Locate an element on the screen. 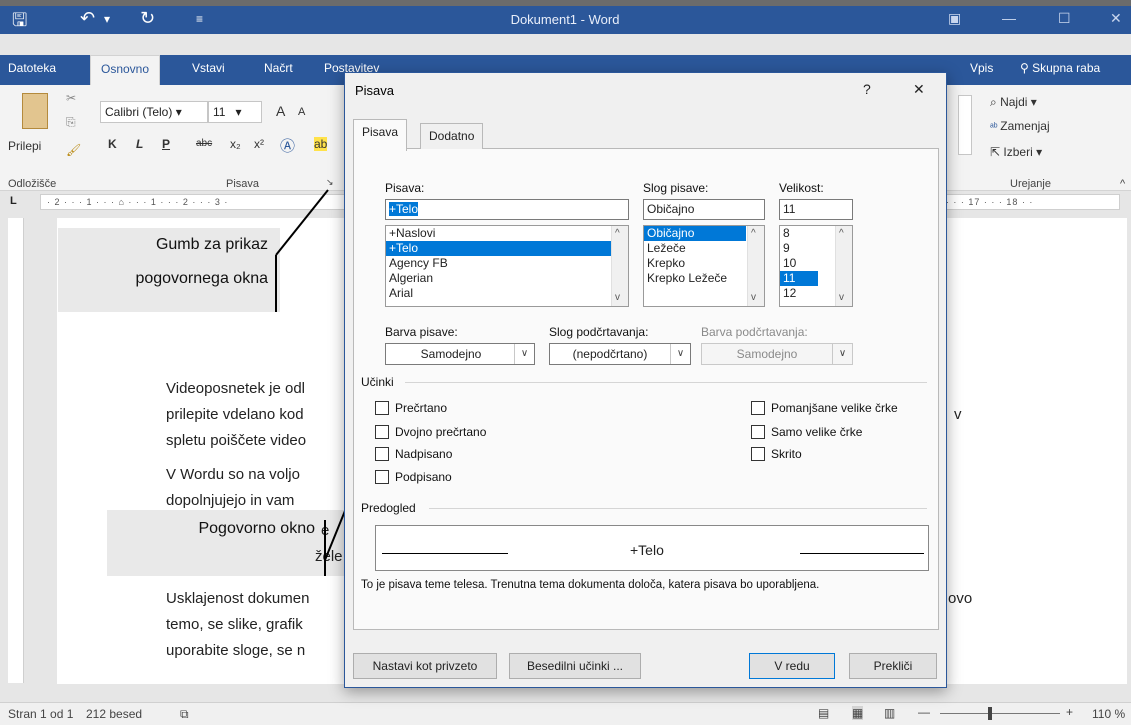  zoom-in-icon: + is located at coordinates (1069, 712).